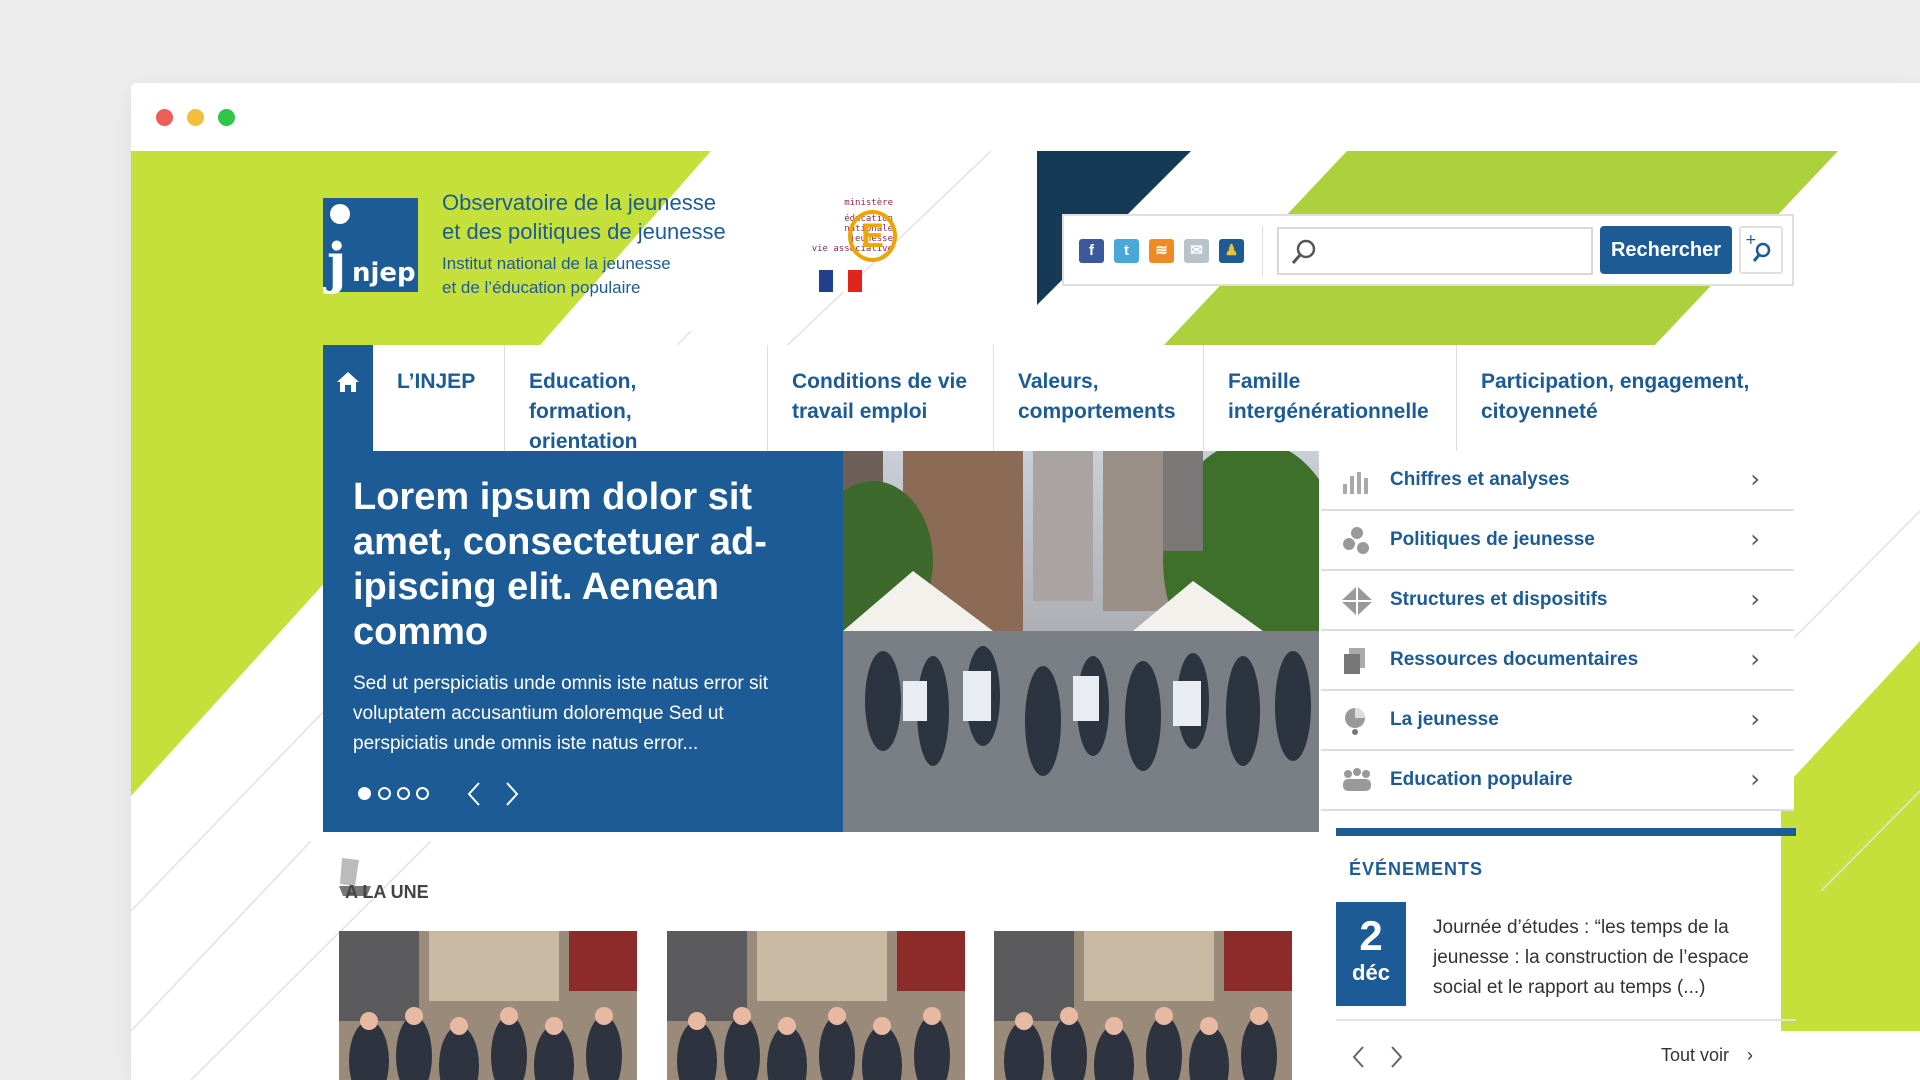 The height and width of the screenshot is (1080, 1920). I want to click on next-slide-icon, so click(511, 794).